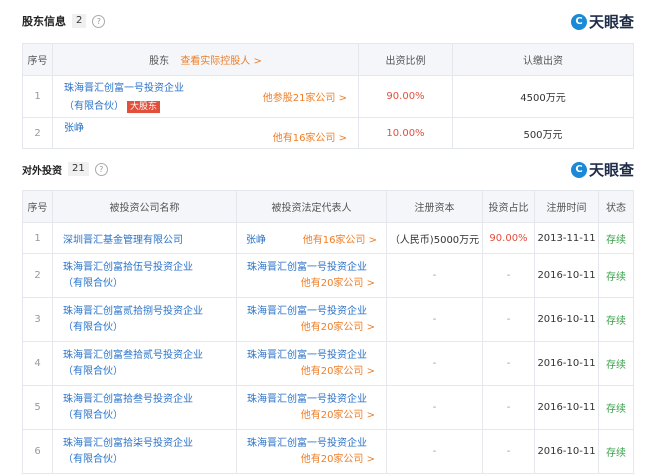 Image resolution: width=648 pixels, height=475 pixels. Describe the element at coordinates (78, 169) in the screenshot. I see `investments-count-badge: 21` at that location.